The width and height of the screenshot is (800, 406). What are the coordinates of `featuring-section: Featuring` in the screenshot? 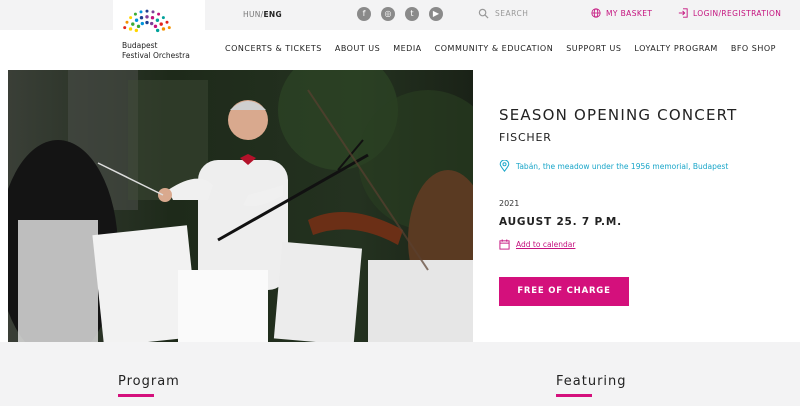 It's located at (591, 385).